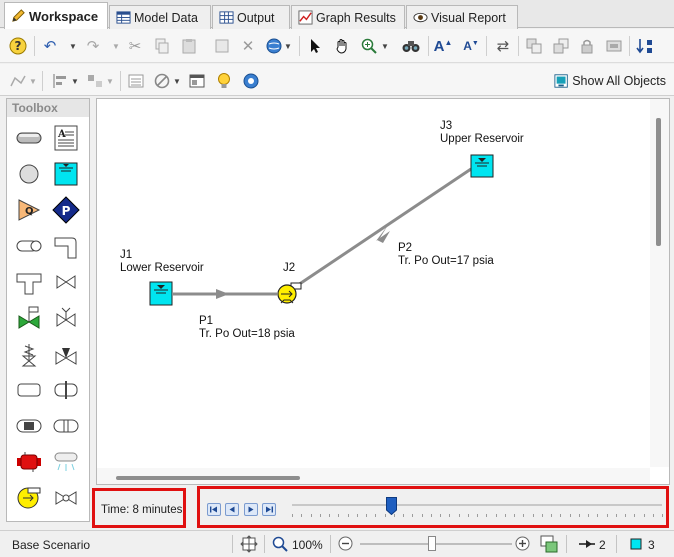  What do you see at coordinates (73, 46) in the screenshot?
I see `undo-dropdown: ▼` at bounding box center [73, 46].